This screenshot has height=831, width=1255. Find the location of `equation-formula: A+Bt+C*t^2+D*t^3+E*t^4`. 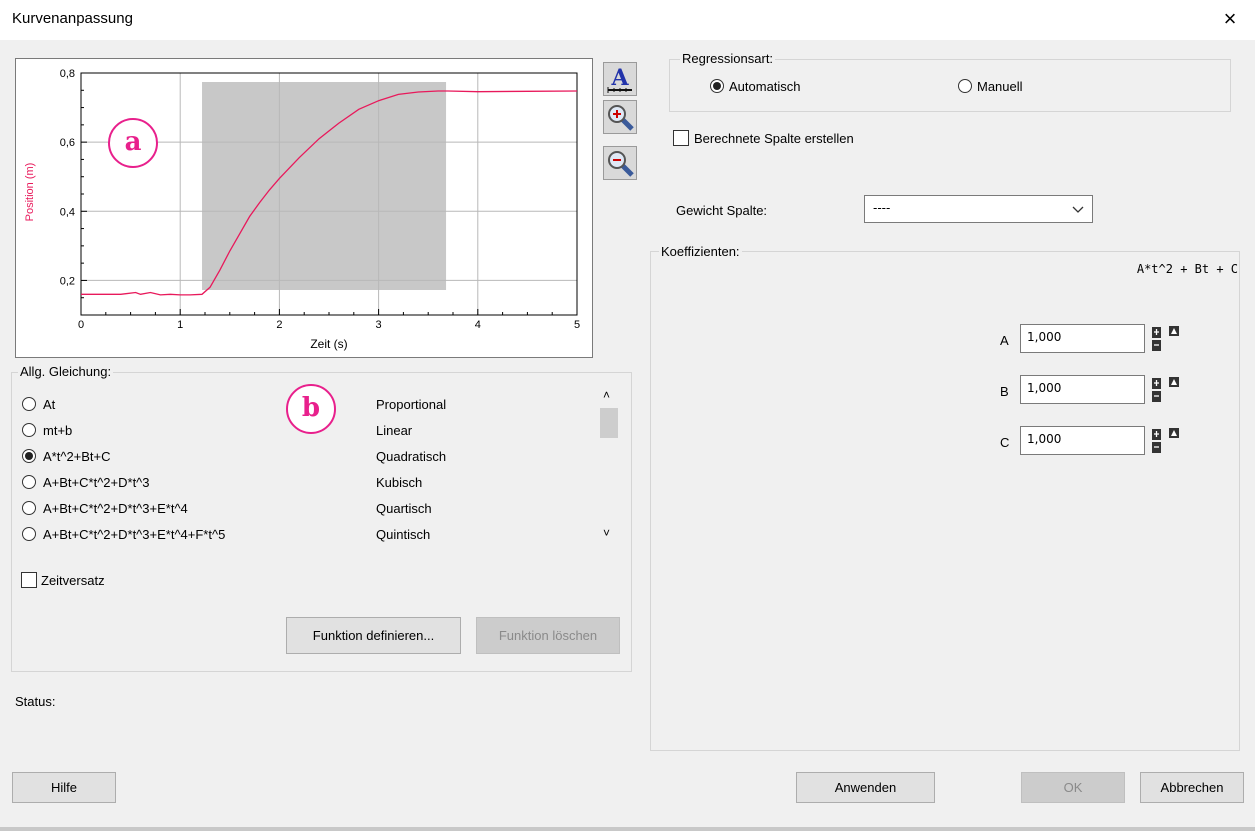

equation-formula: A+Bt+C*t^2+D*t^3+E*t^4 is located at coordinates (115, 508).